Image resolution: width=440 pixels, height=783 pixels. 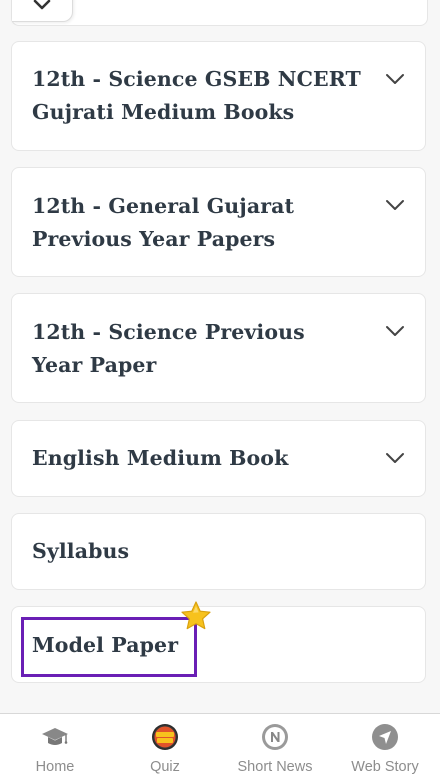 I want to click on accordion-item-english-medium-book: English Medium Book, so click(x=218, y=458).